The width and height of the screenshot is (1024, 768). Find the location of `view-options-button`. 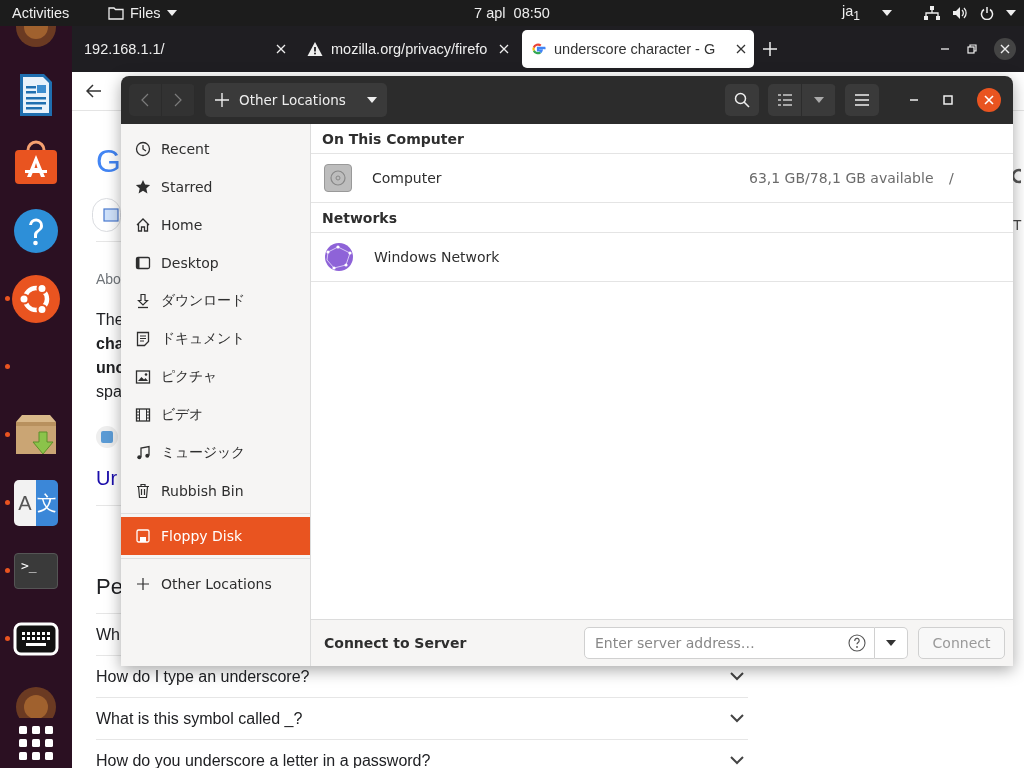

view-options-button is located at coordinates (819, 100).